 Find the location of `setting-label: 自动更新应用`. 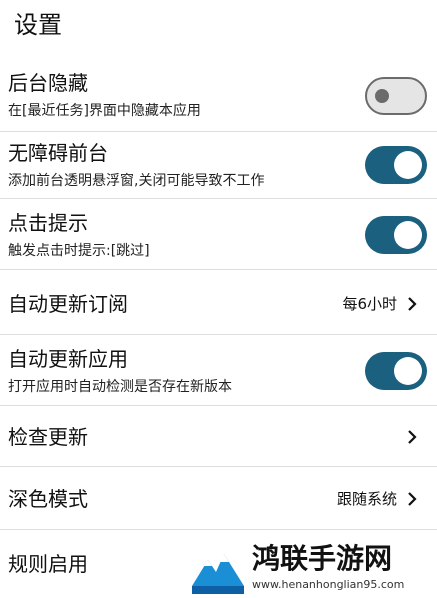

setting-label: 自动更新应用 is located at coordinates (68, 359).